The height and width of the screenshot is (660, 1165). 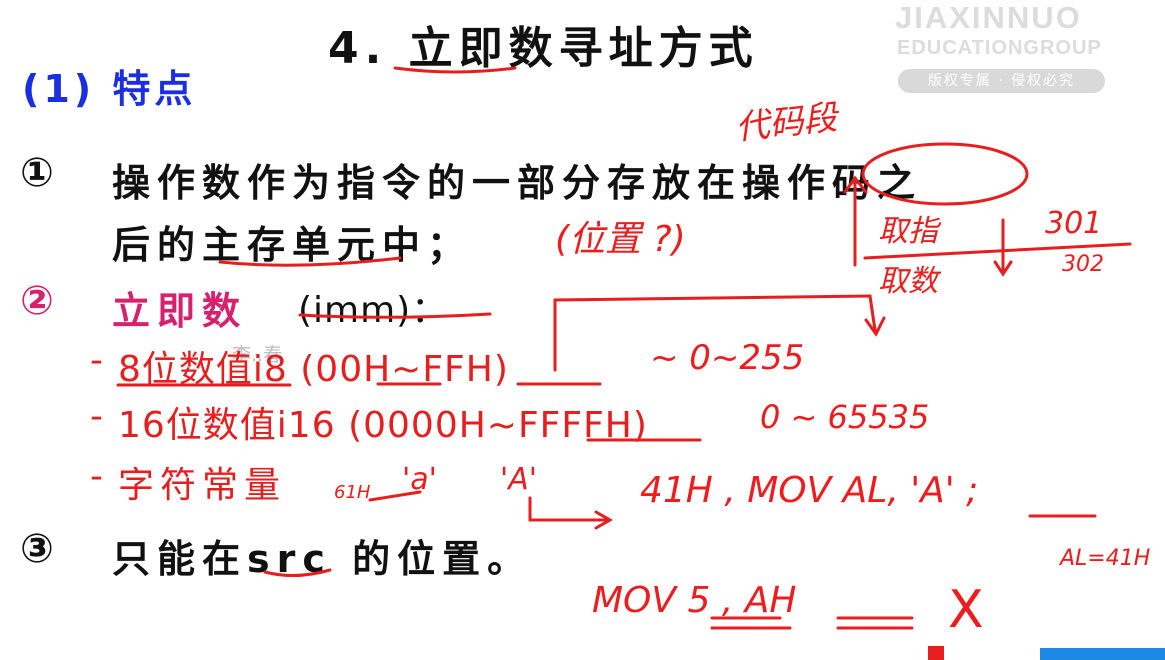 I want to click on fetch-down-arrow, so click(x=1003, y=247).